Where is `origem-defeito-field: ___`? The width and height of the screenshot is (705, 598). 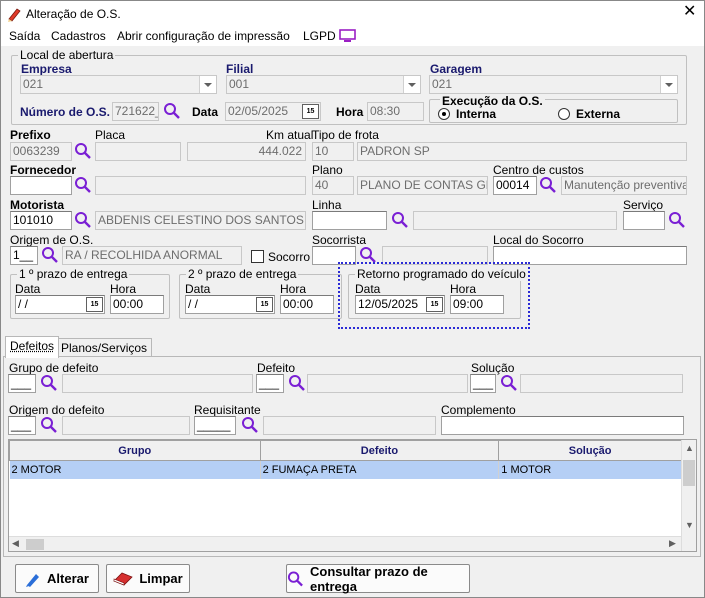 origem-defeito-field: ___ is located at coordinates (22, 425).